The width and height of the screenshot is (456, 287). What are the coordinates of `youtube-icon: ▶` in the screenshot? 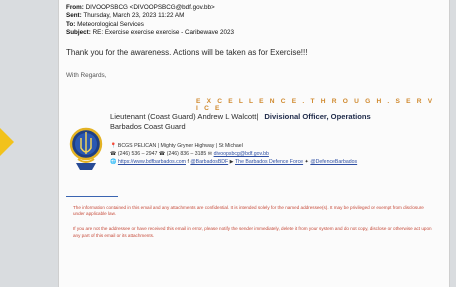 It's located at (231, 161).